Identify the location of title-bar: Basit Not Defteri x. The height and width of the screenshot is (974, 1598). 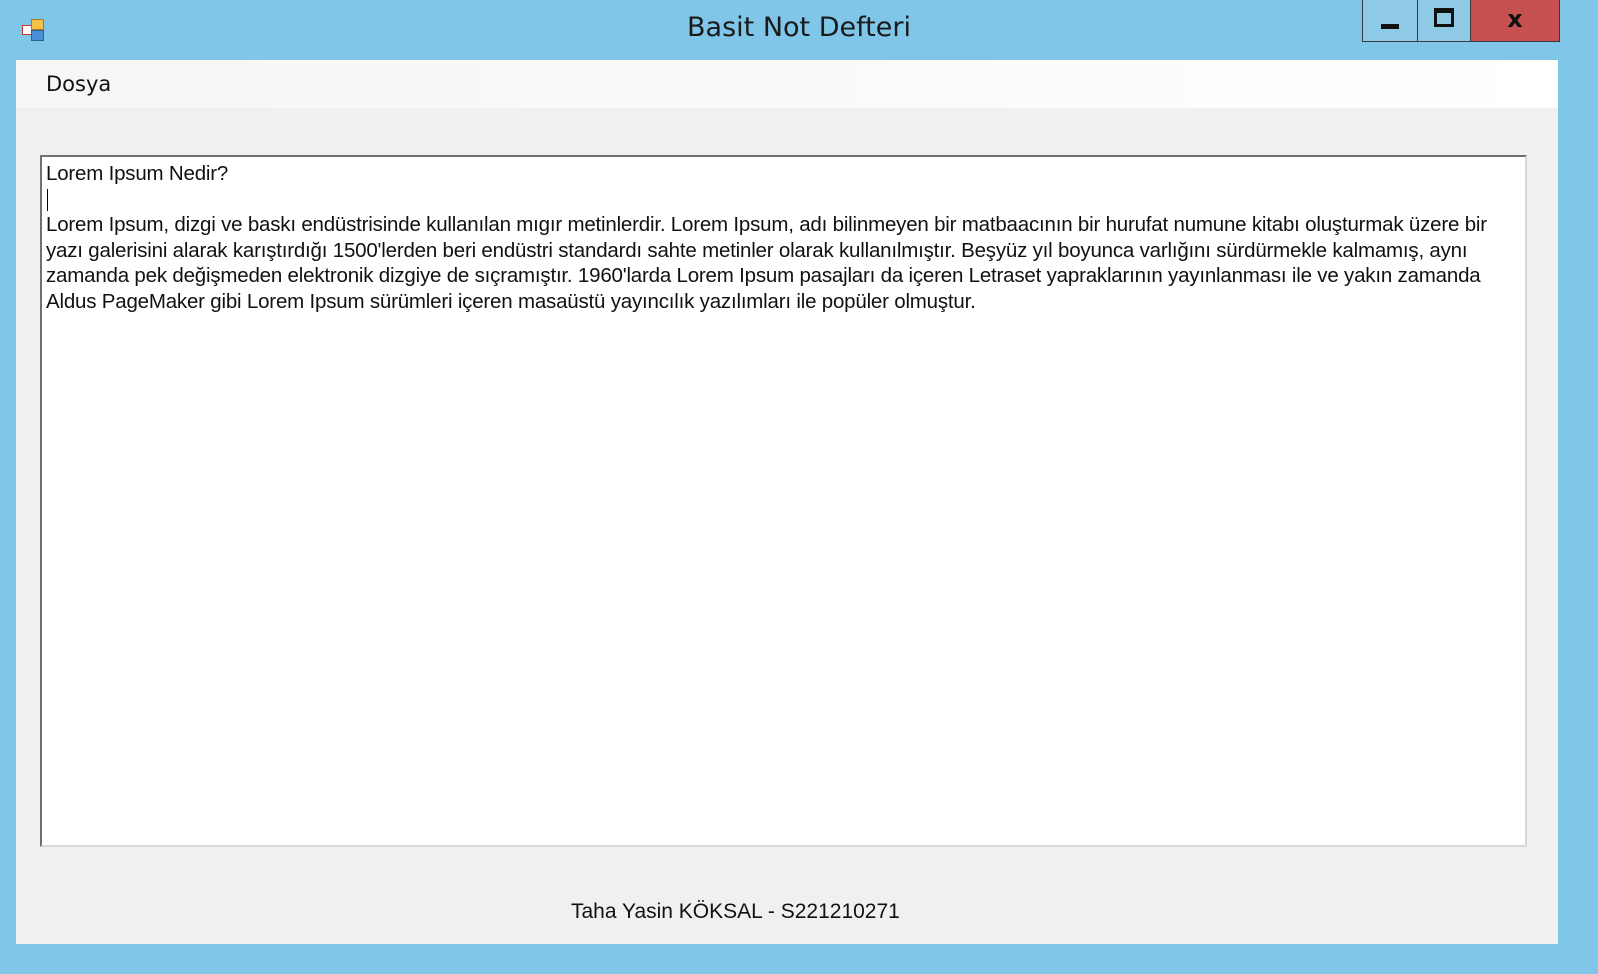
(799, 30).